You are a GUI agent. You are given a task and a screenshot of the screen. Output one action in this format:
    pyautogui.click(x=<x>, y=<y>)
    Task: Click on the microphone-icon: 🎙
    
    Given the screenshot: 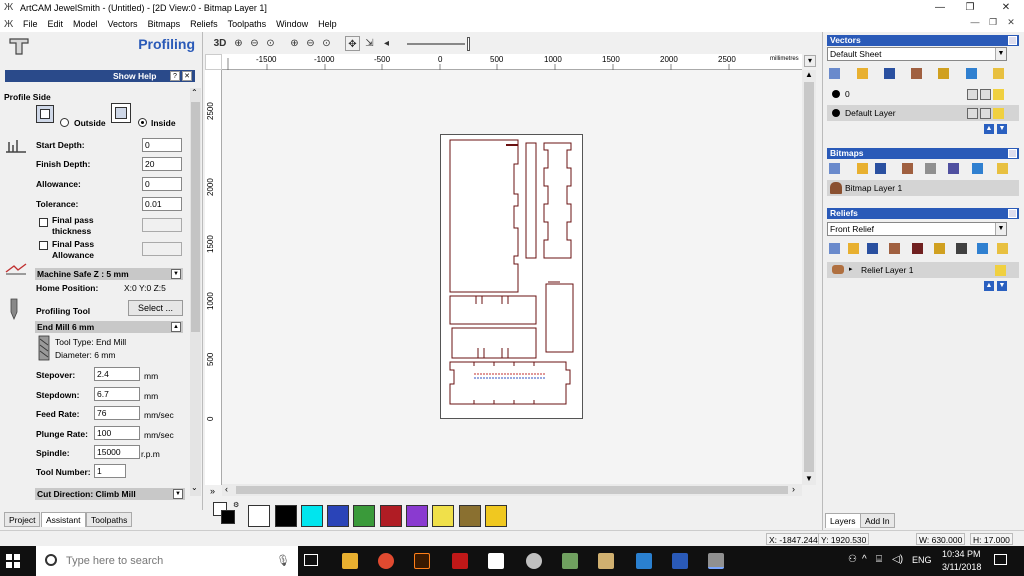 What is the action you would take?
    pyautogui.click(x=283, y=561)
    